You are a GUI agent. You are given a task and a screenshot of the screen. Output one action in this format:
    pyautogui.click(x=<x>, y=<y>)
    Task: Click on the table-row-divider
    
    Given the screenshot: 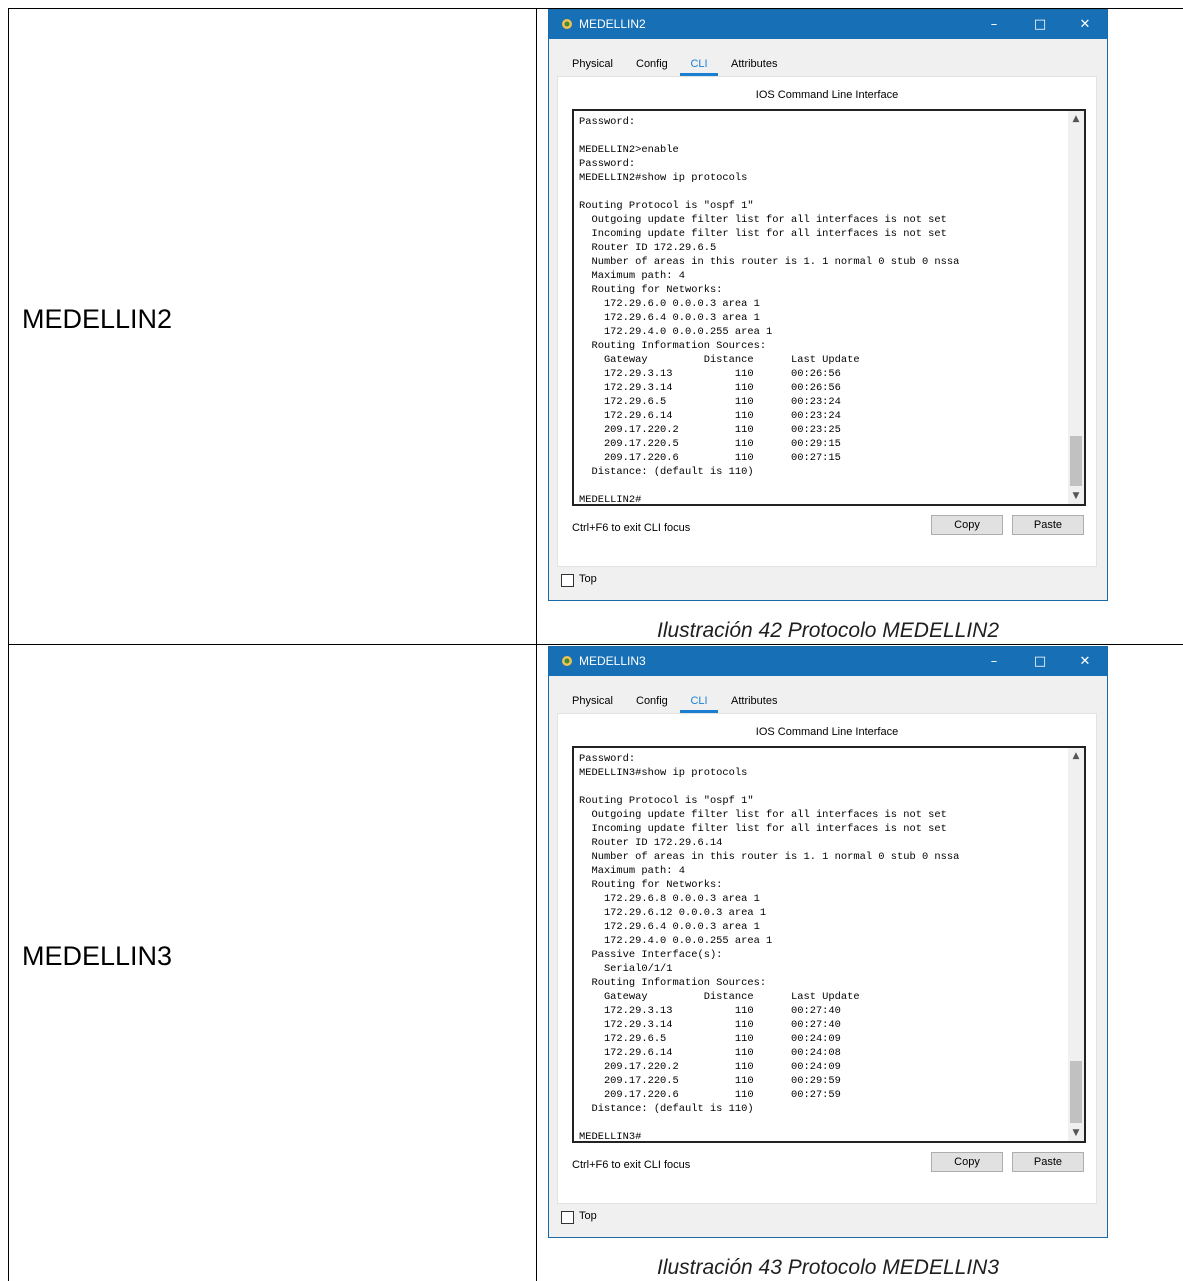 What is the action you would take?
    pyautogui.click(x=595, y=644)
    